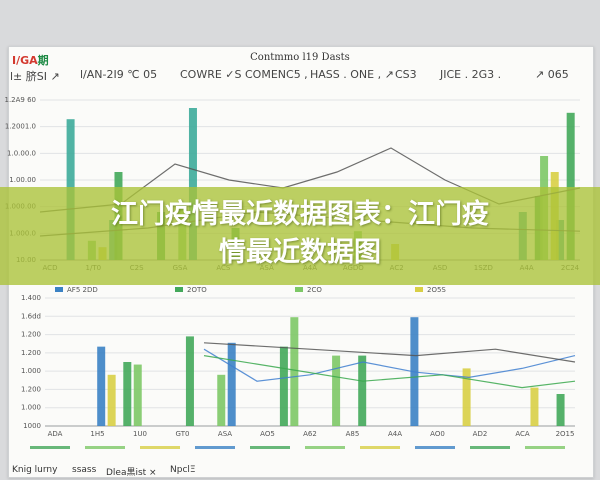 The image size is (600, 480). Describe the element at coordinates (140, 434) in the screenshot. I see `x-tick-label: 1U0` at that location.